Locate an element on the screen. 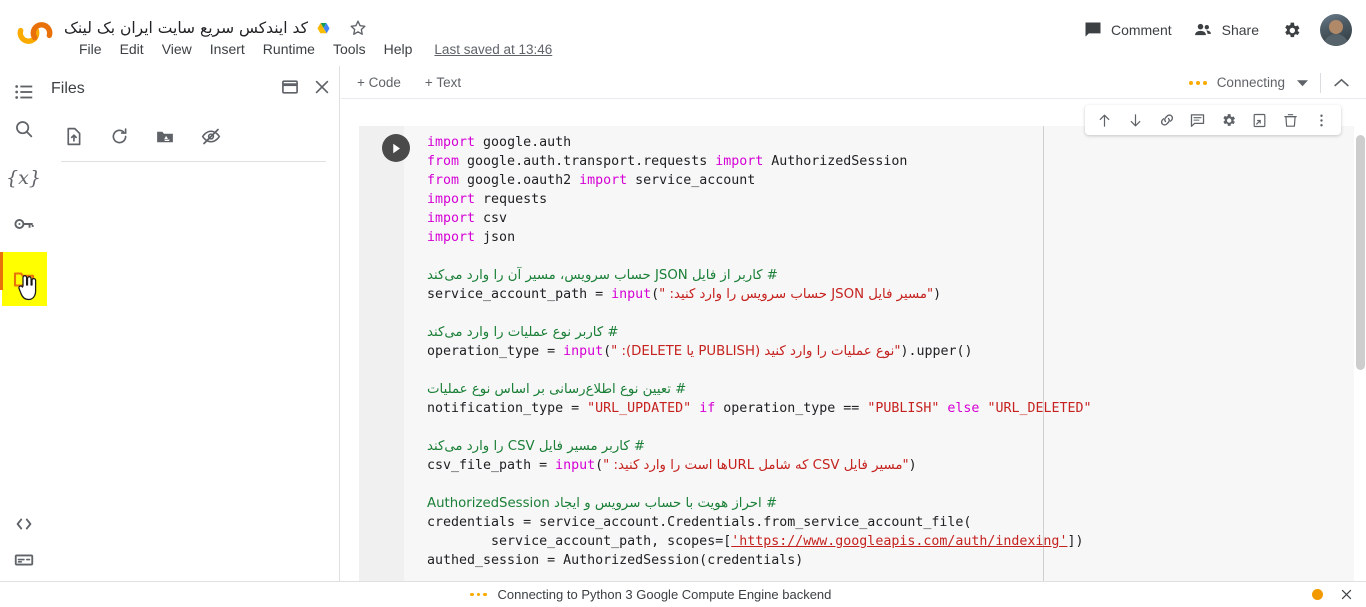 The width and height of the screenshot is (1366, 607). add-code-label: + Code is located at coordinates (379, 82).